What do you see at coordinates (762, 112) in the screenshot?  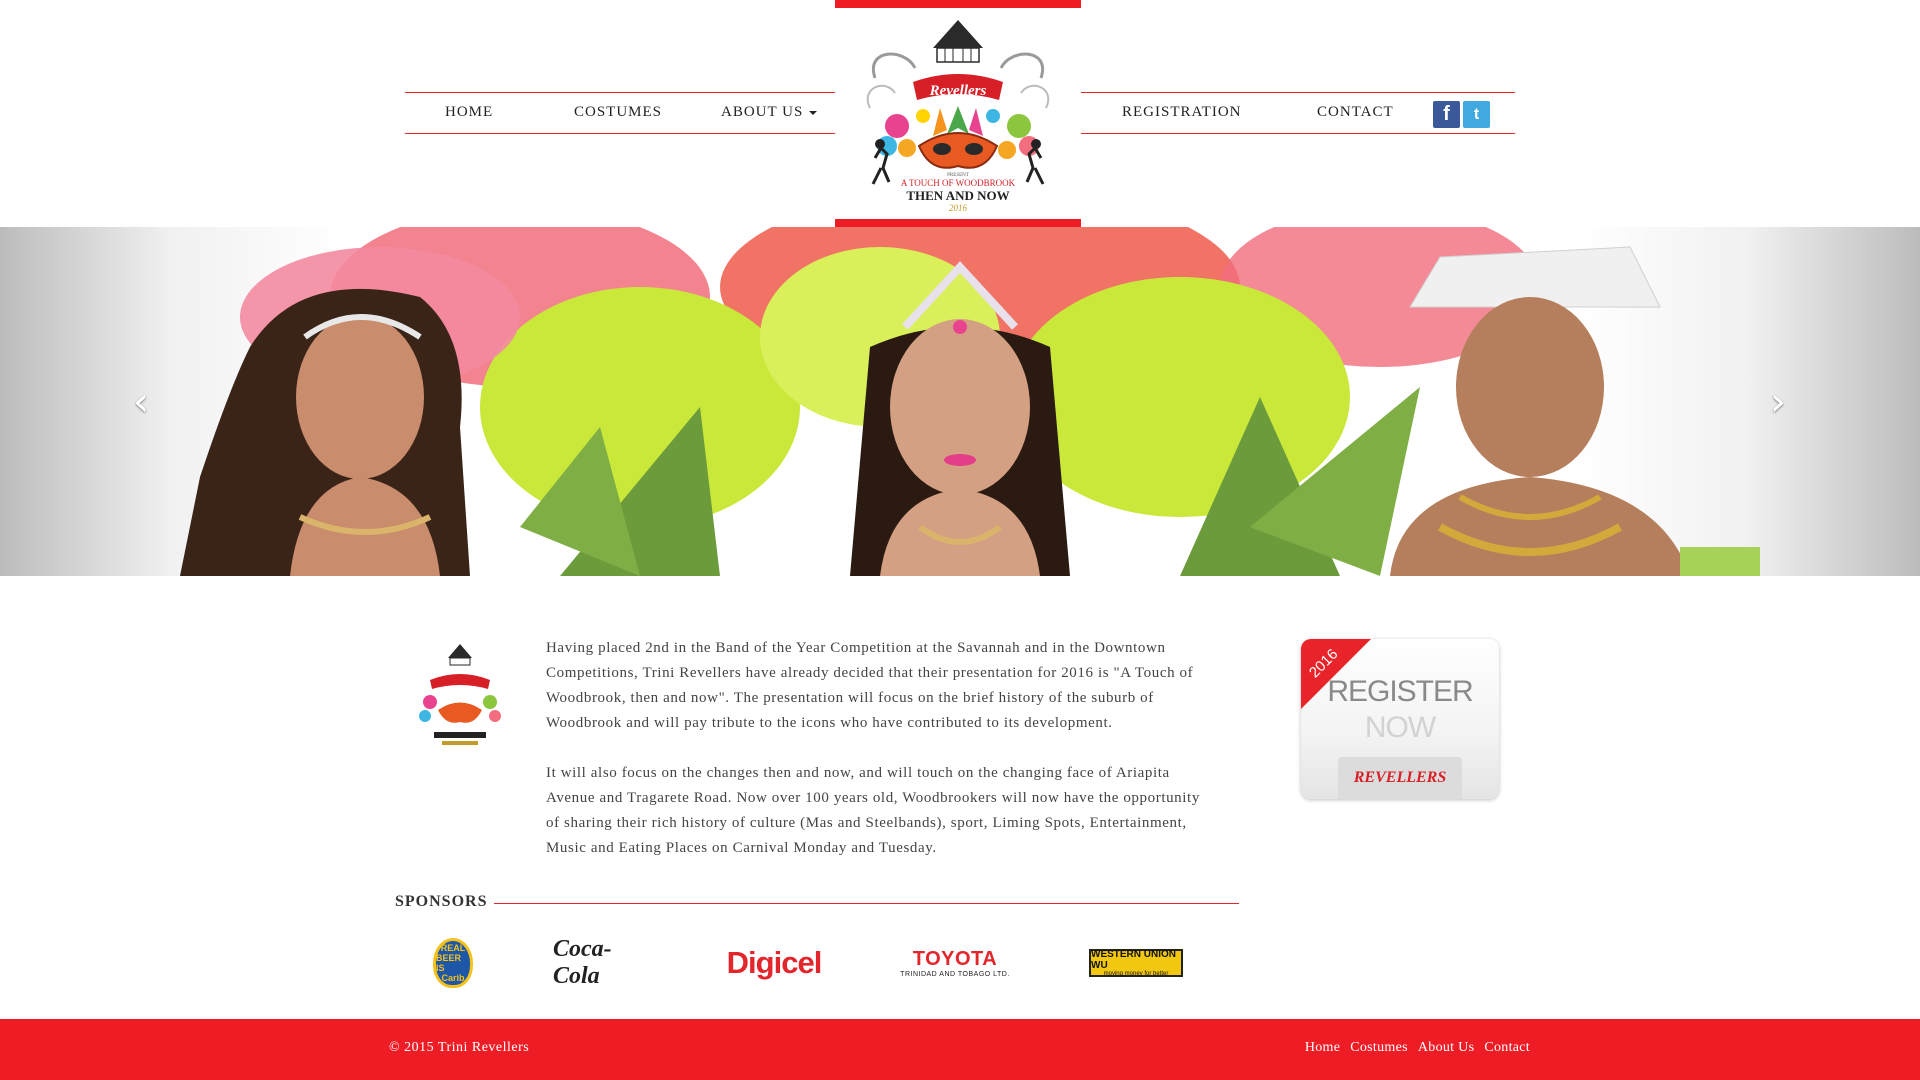 I see `nav-about-us-label: ABOUT US` at bounding box center [762, 112].